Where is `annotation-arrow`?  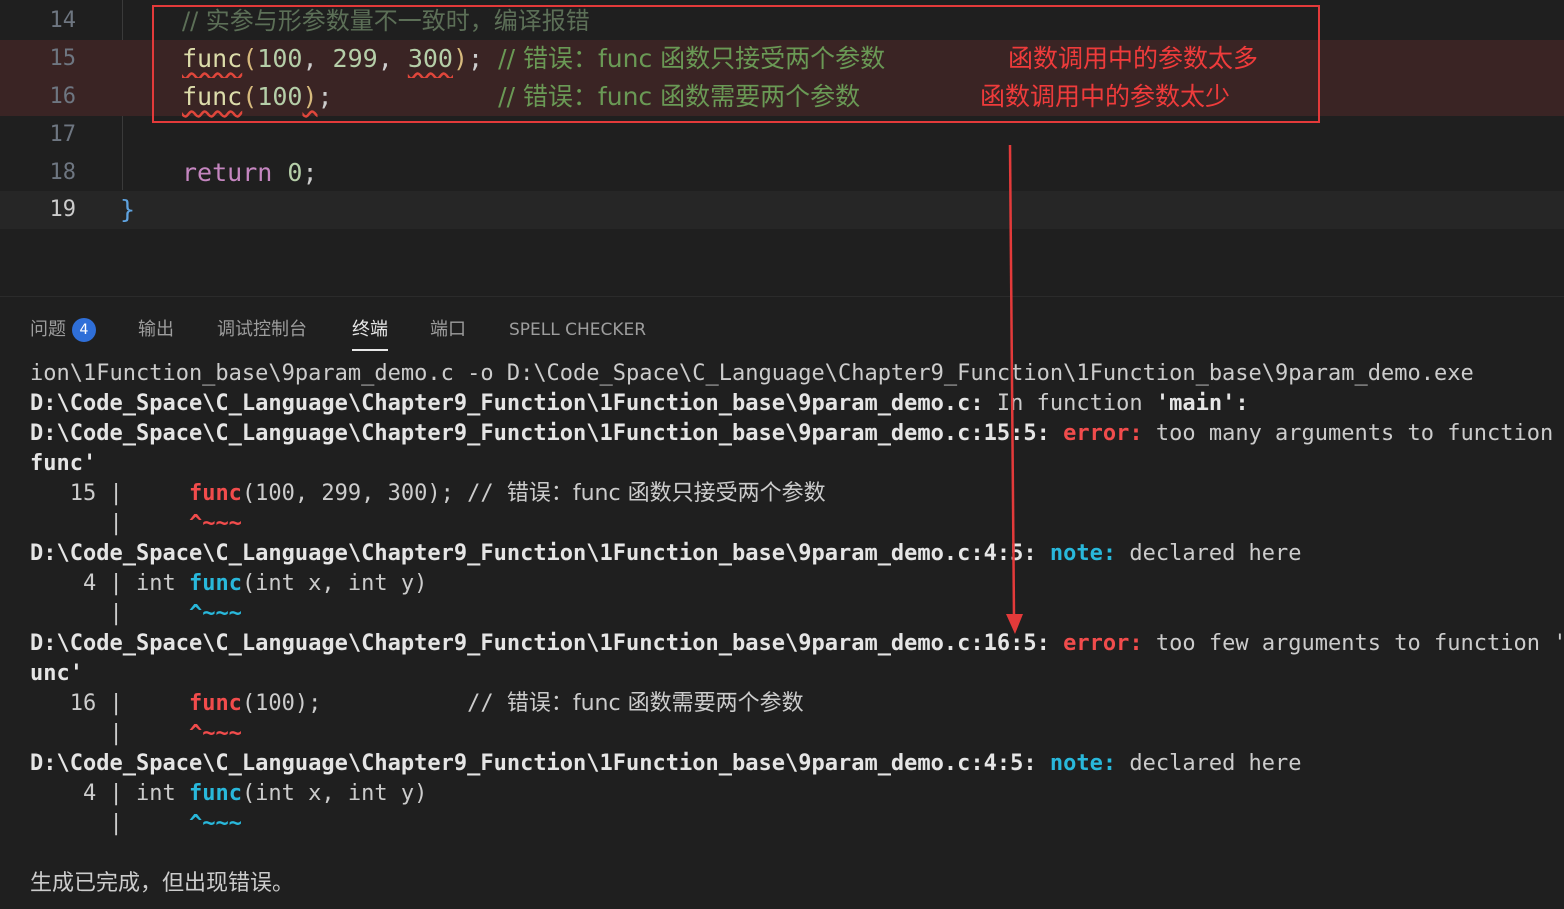
annotation-arrow is located at coordinates (1014, 389).